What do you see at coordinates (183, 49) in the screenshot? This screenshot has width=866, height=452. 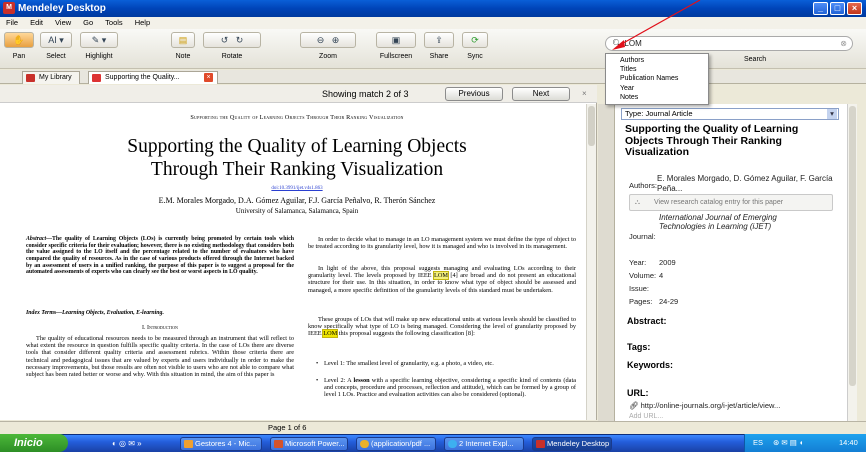 I see `note-tool: ▤ Note` at bounding box center [183, 49].